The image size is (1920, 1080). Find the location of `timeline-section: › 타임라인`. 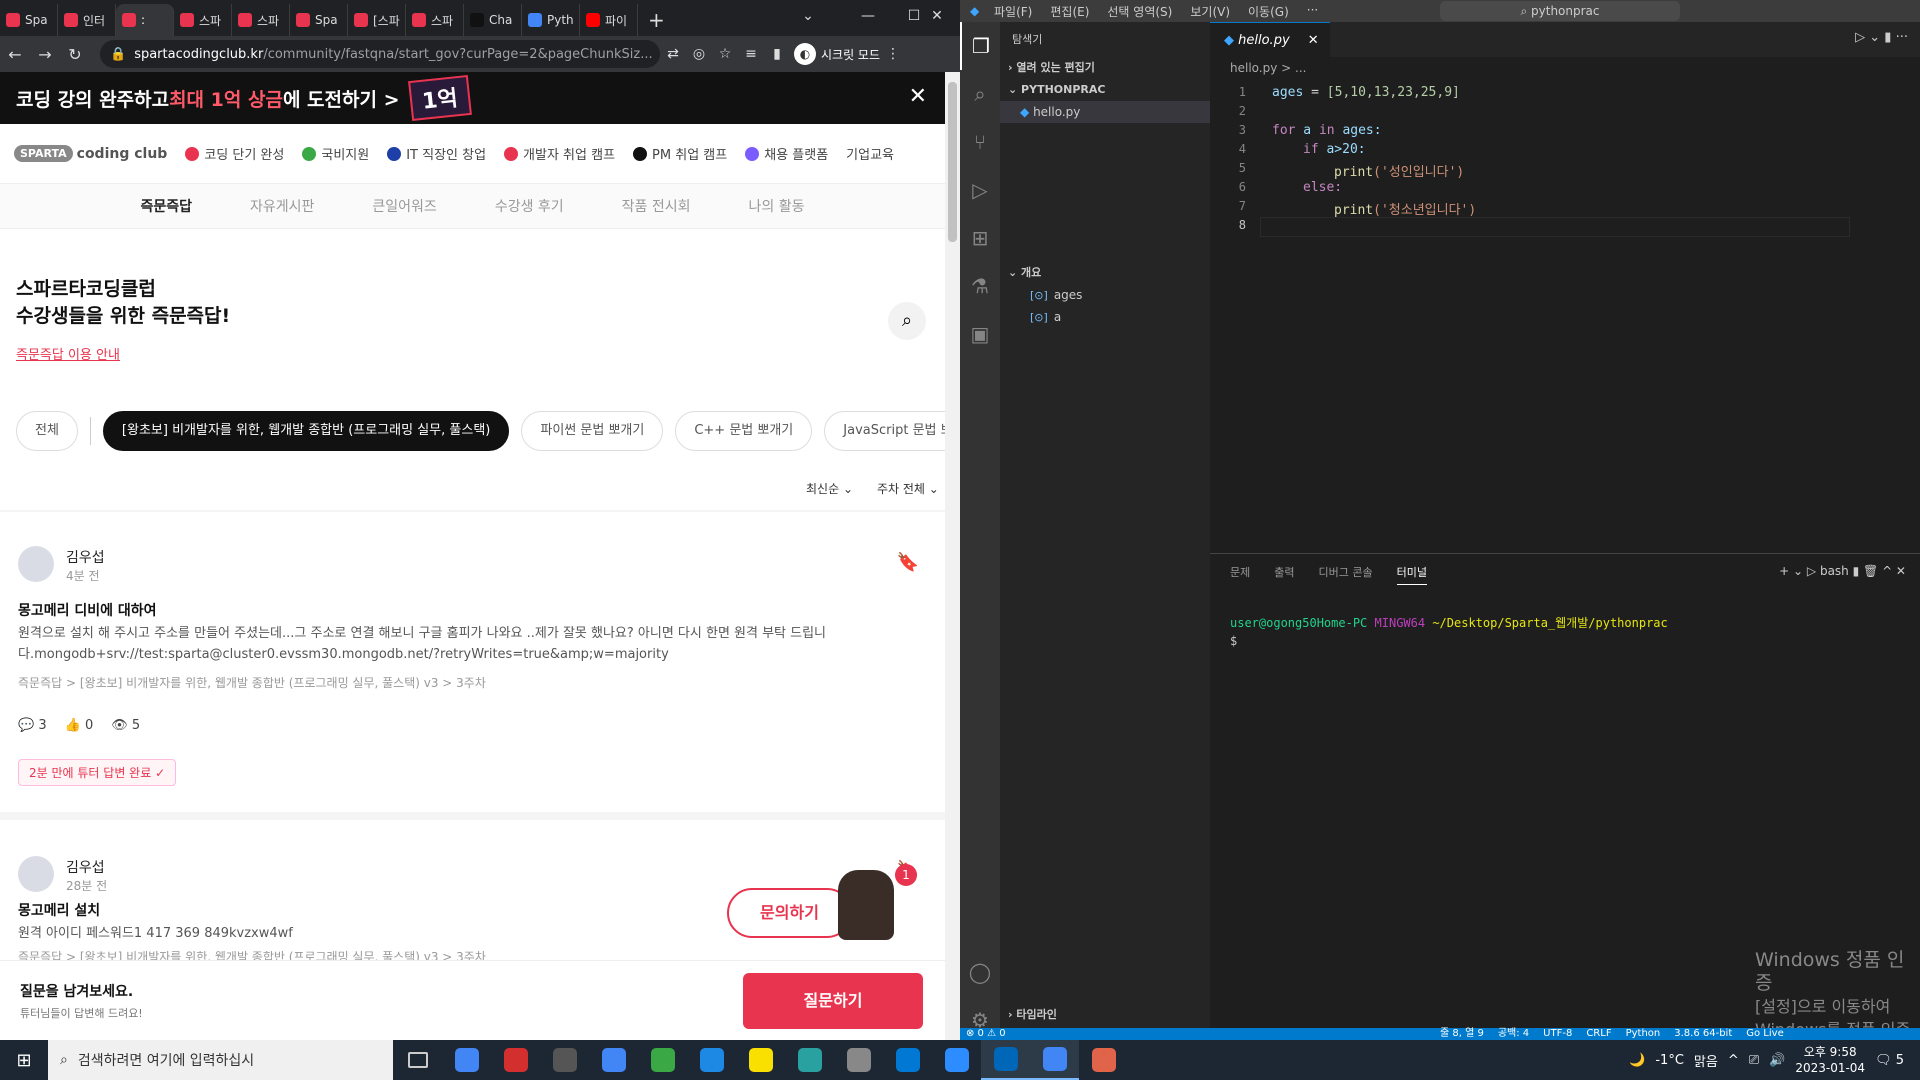

timeline-section: › 타임라인 is located at coordinates (1028, 1015).